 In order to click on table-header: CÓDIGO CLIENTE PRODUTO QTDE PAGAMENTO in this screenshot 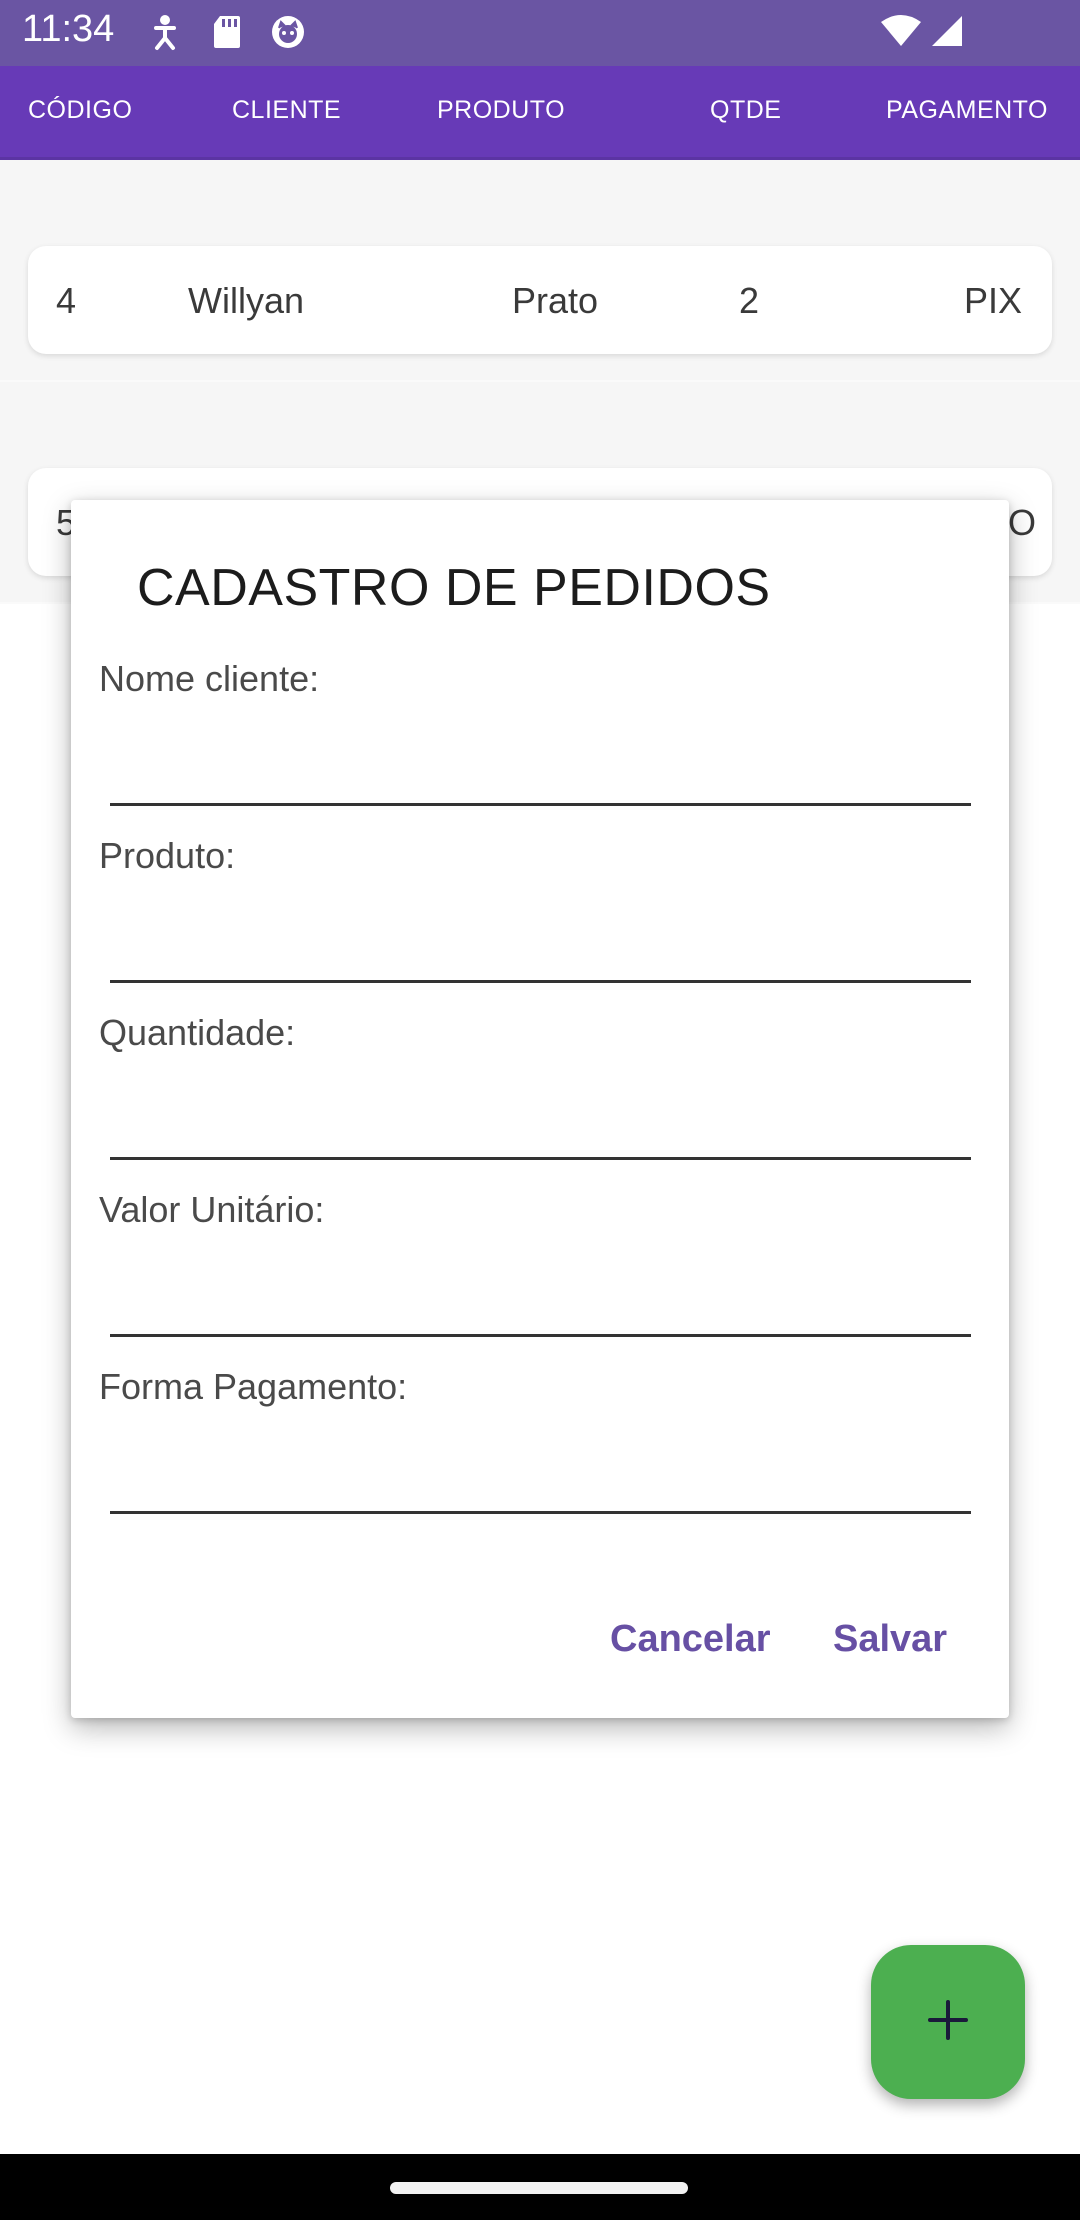, I will do `click(540, 113)`.